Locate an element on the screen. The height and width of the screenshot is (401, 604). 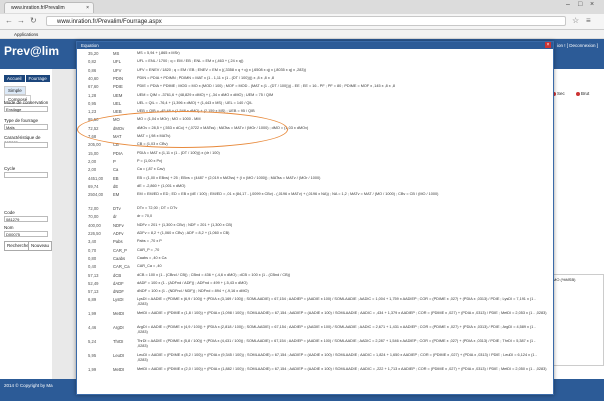
dialog-close-icon: × is located at coordinates (548, 45).